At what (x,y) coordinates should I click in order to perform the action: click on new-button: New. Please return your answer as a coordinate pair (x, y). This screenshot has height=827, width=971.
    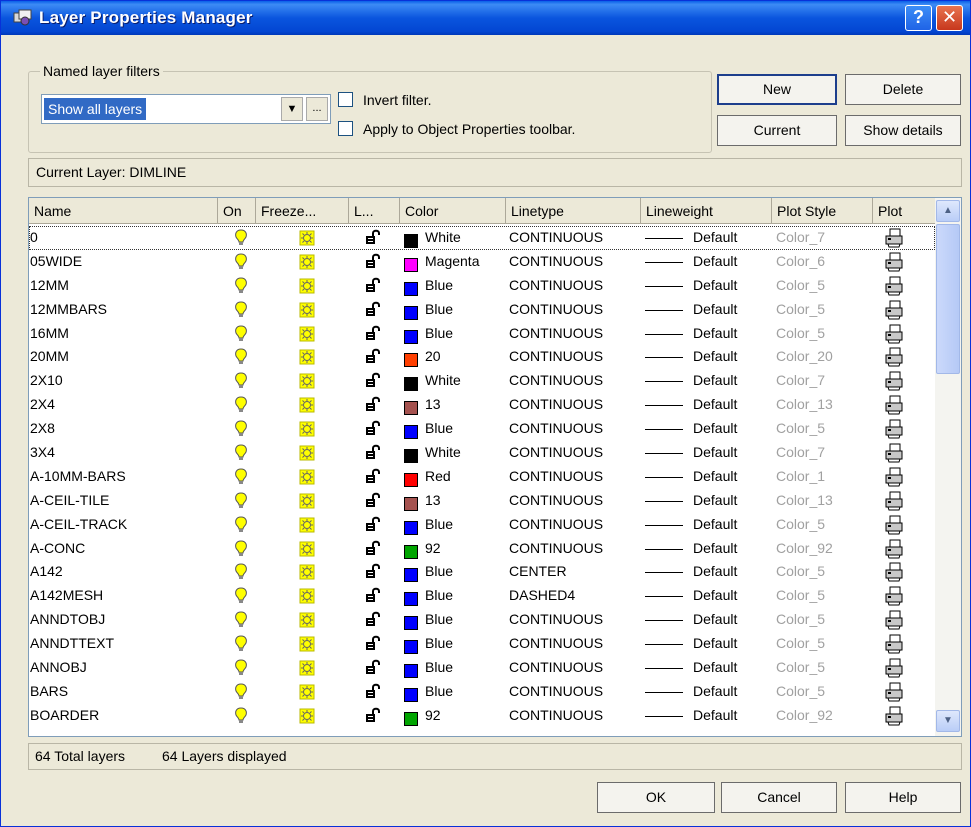
    Looking at the image, I should click on (777, 89).